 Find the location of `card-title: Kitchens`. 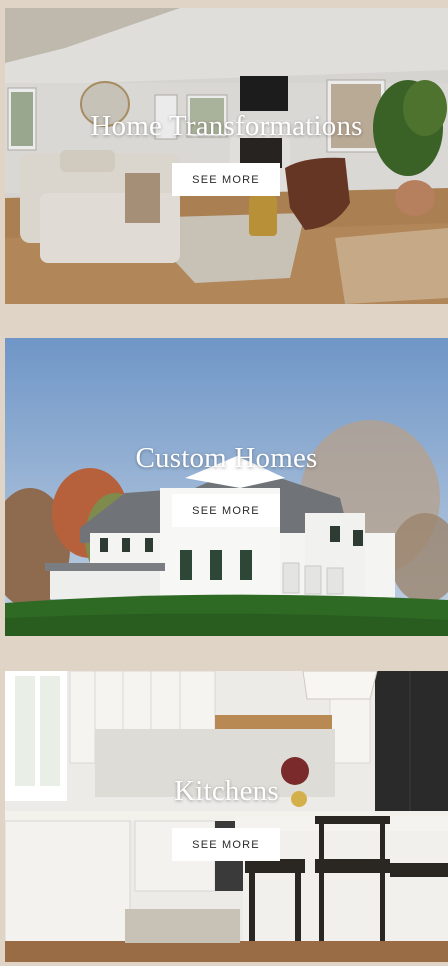

card-title: Kitchens is located at coordinates (226, 791).